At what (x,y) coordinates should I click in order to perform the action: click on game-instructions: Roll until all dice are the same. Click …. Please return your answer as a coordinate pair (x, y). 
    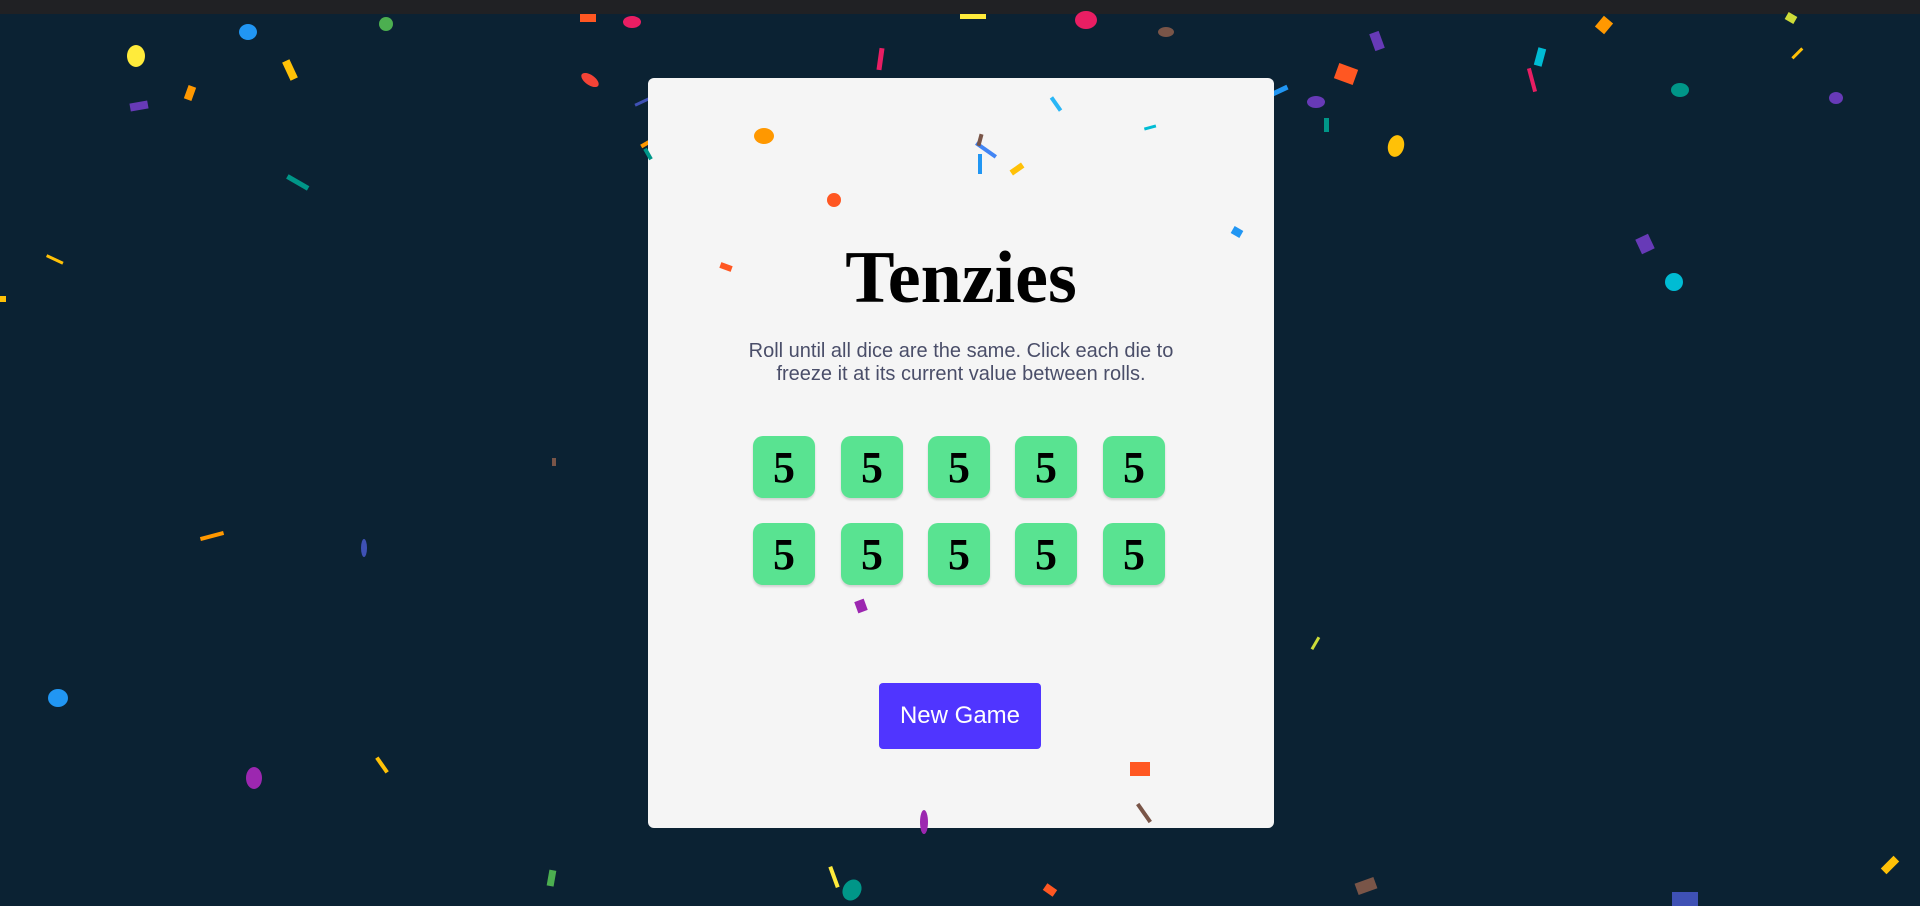
    Looking at the image, I should click on (961, 362).